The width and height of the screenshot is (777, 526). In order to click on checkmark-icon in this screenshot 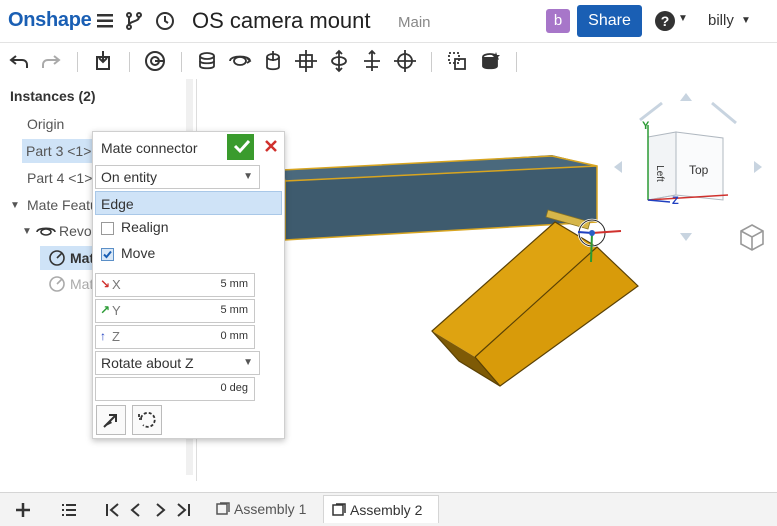, I will do `click(107, 254)`.